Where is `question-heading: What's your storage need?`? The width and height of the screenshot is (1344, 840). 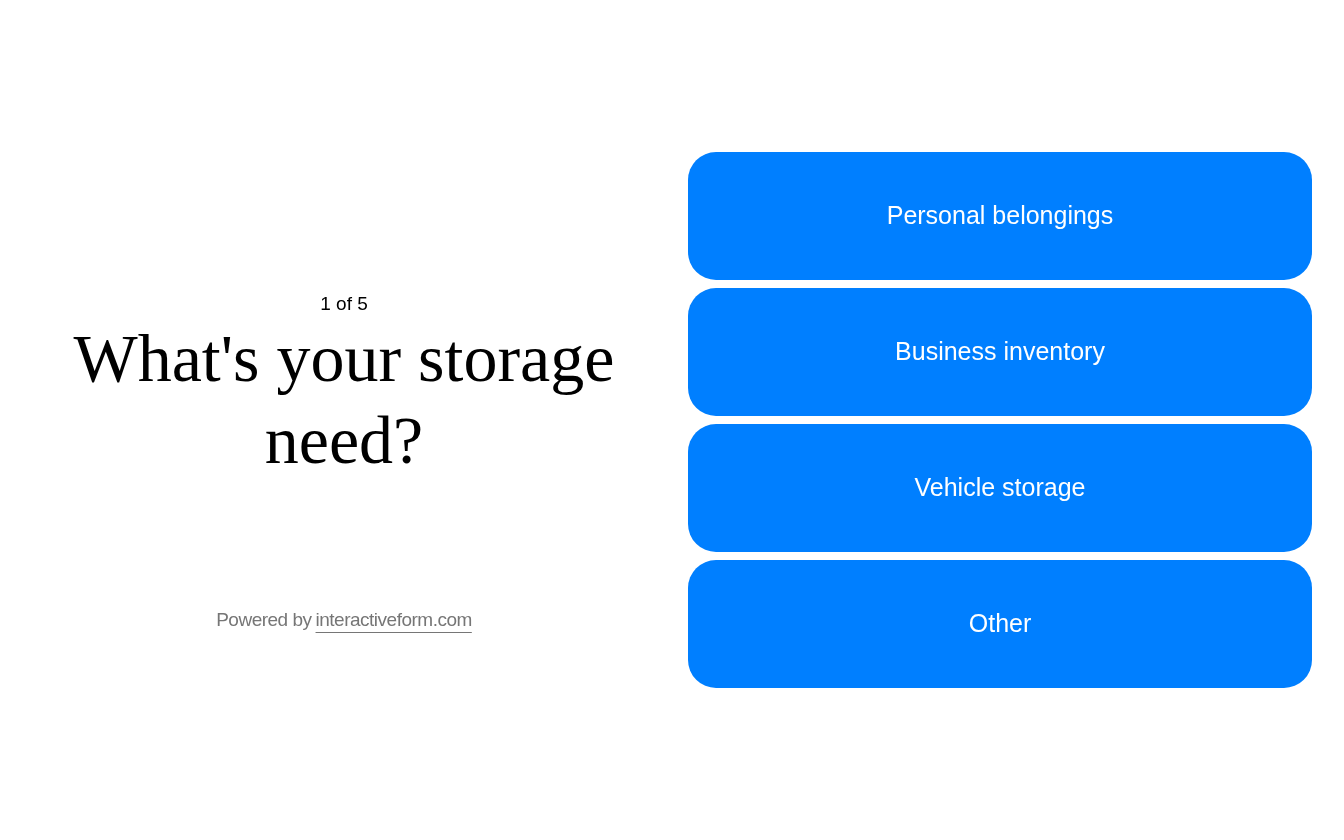 question-heading: What's your storage need? is located at coordinates (344, 399).